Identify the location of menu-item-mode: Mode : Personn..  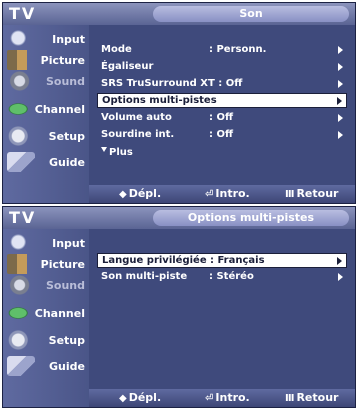
(222, 50).